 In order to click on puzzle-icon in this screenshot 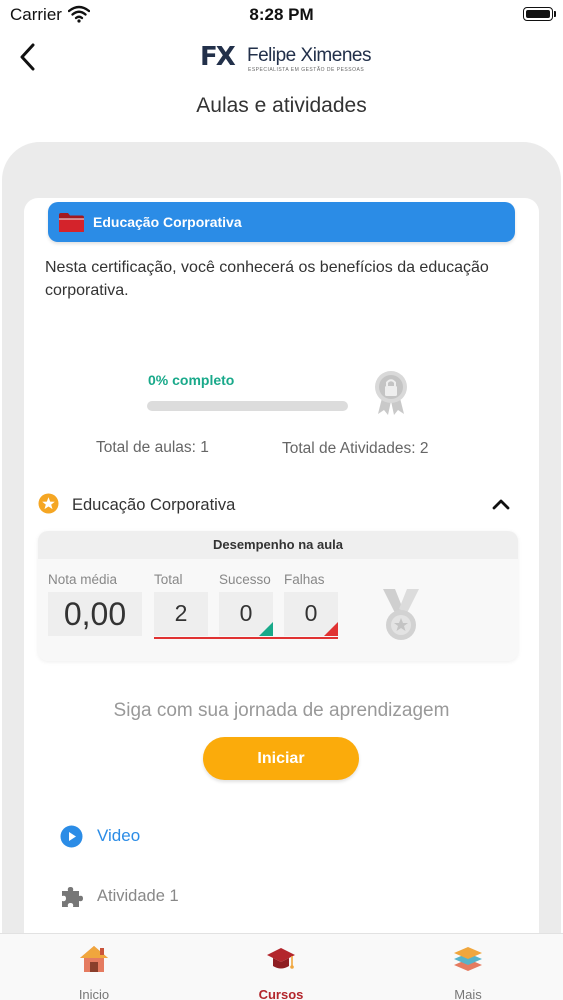, I will do `click(72, 896)`.